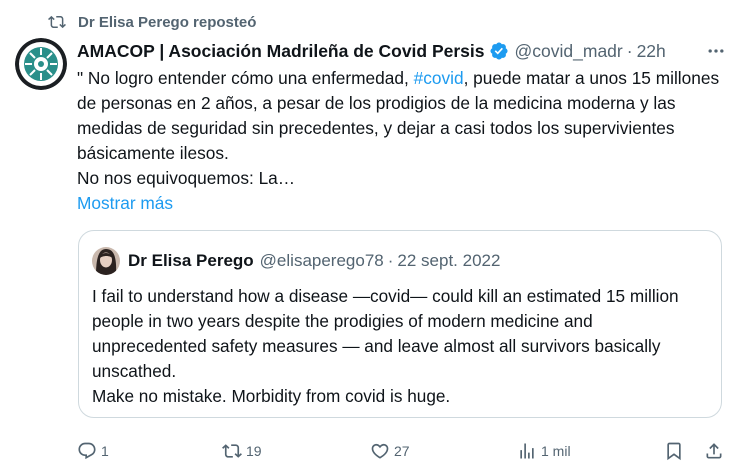 The image size is (742, 474). What do you see at coordinates (498, 51) in the screenshot?
I see `verified-badge-icon` at bounding box center [498, 51].